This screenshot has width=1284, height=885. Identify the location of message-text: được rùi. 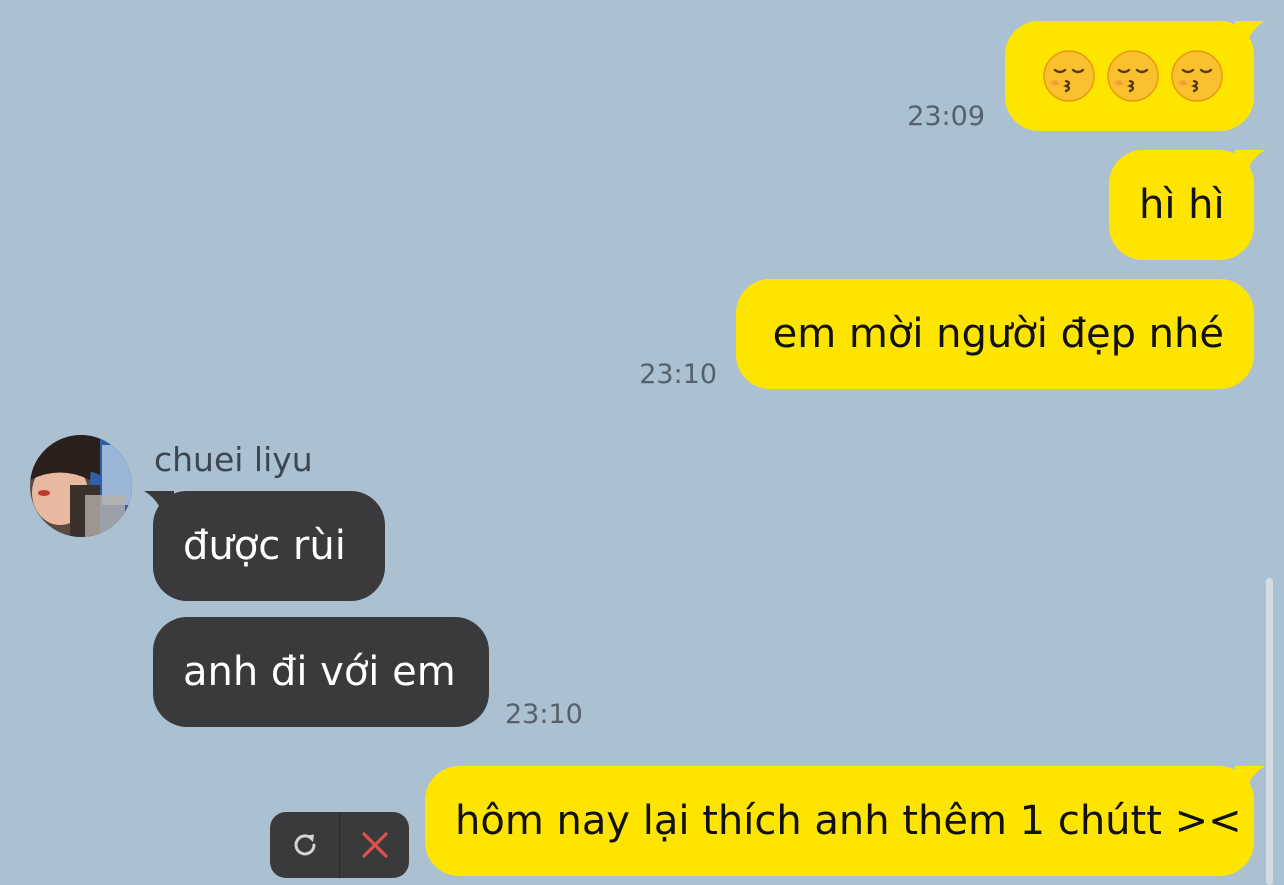
(264, 546).